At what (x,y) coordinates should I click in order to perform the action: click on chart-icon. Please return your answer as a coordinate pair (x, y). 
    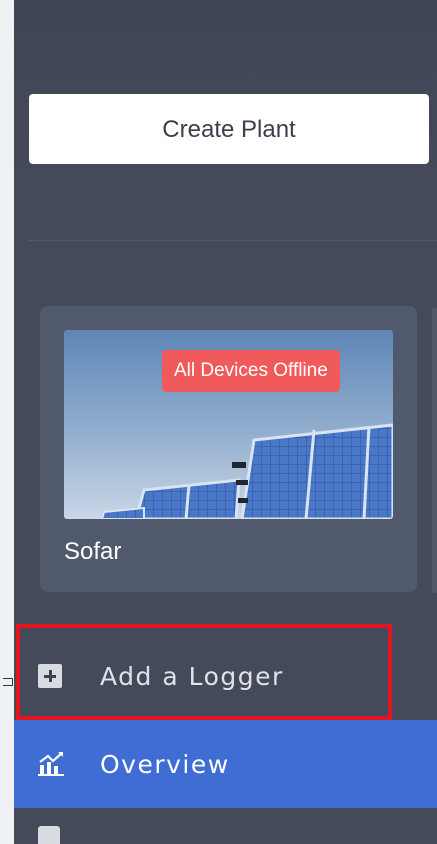
    Looking at the image, I should click on (51, 764).